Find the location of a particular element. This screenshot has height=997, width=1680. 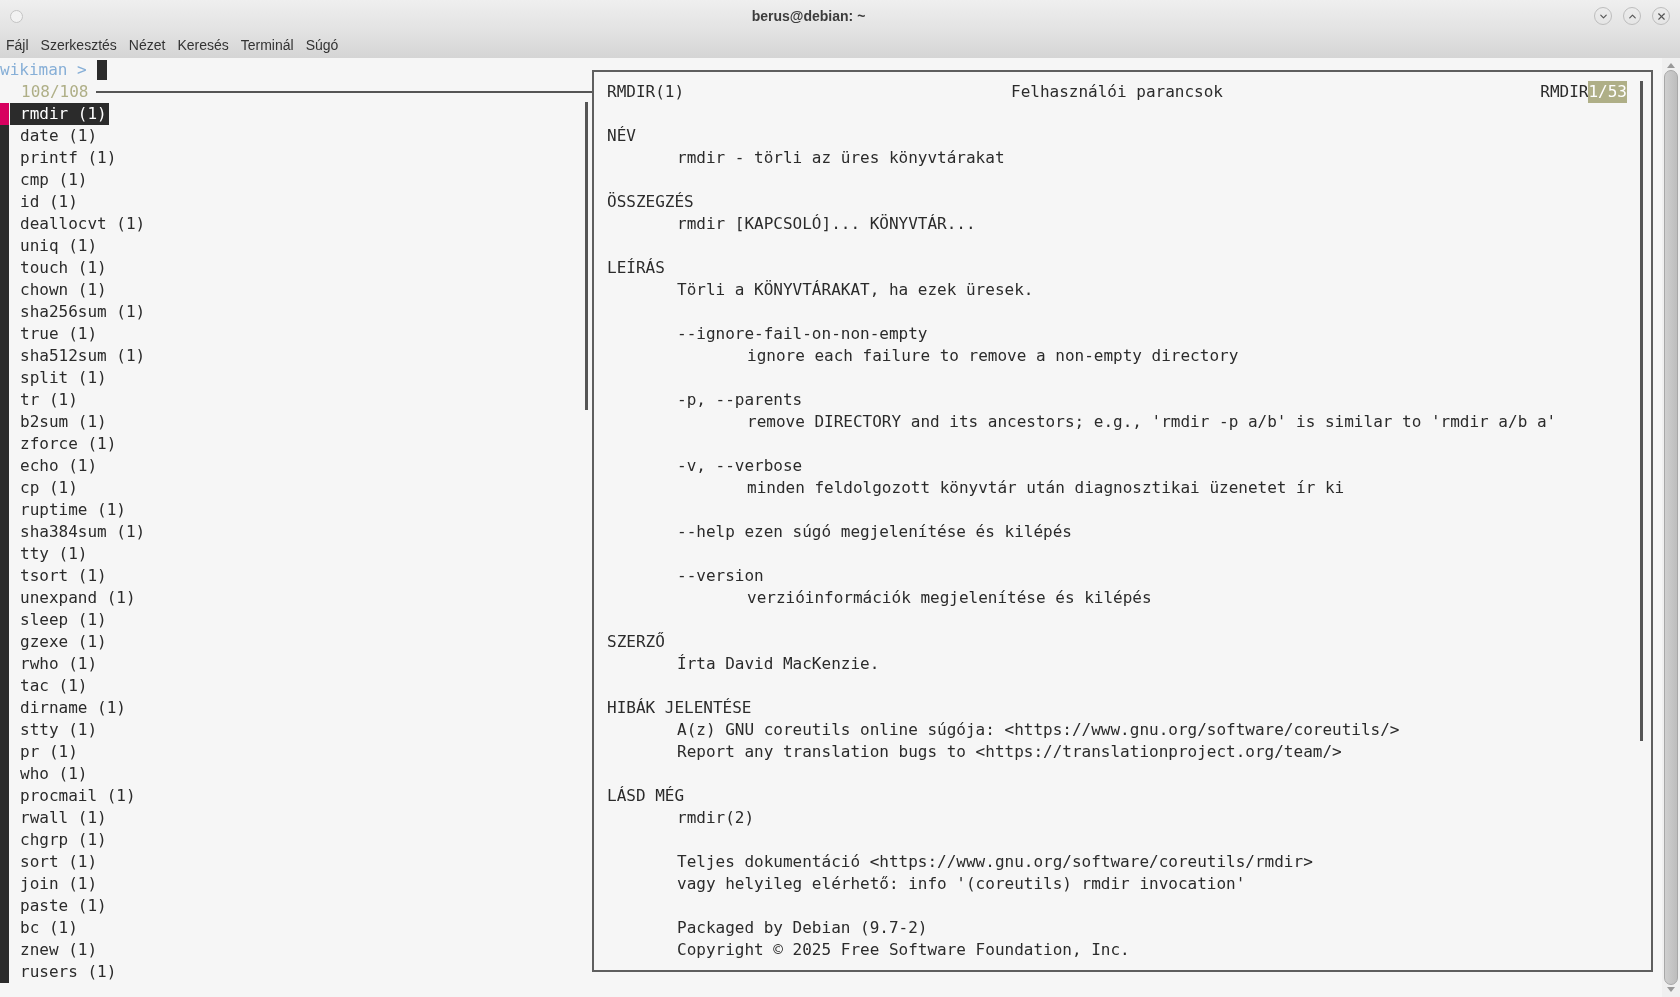

result-item: printf (1) is located at coordinates (64, 158).